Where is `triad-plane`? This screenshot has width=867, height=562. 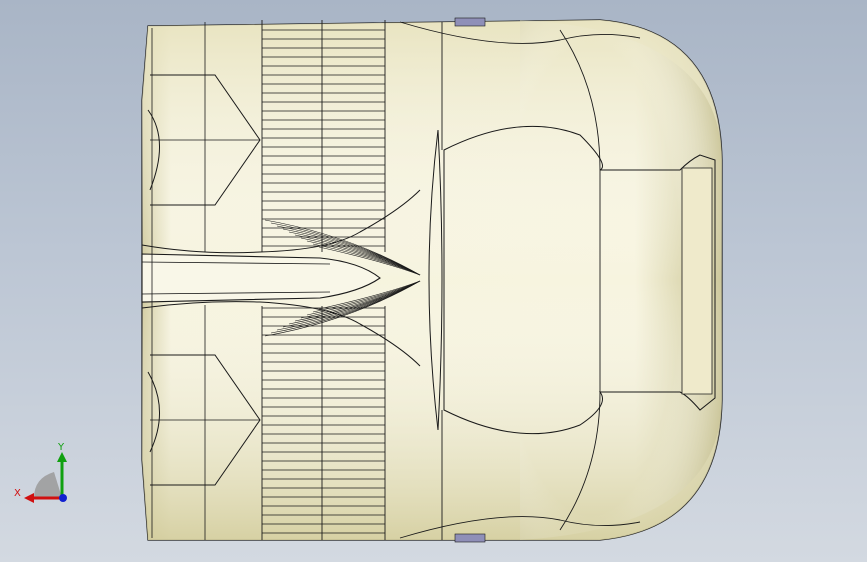 triad-plane is located at coordinates (48, 485).